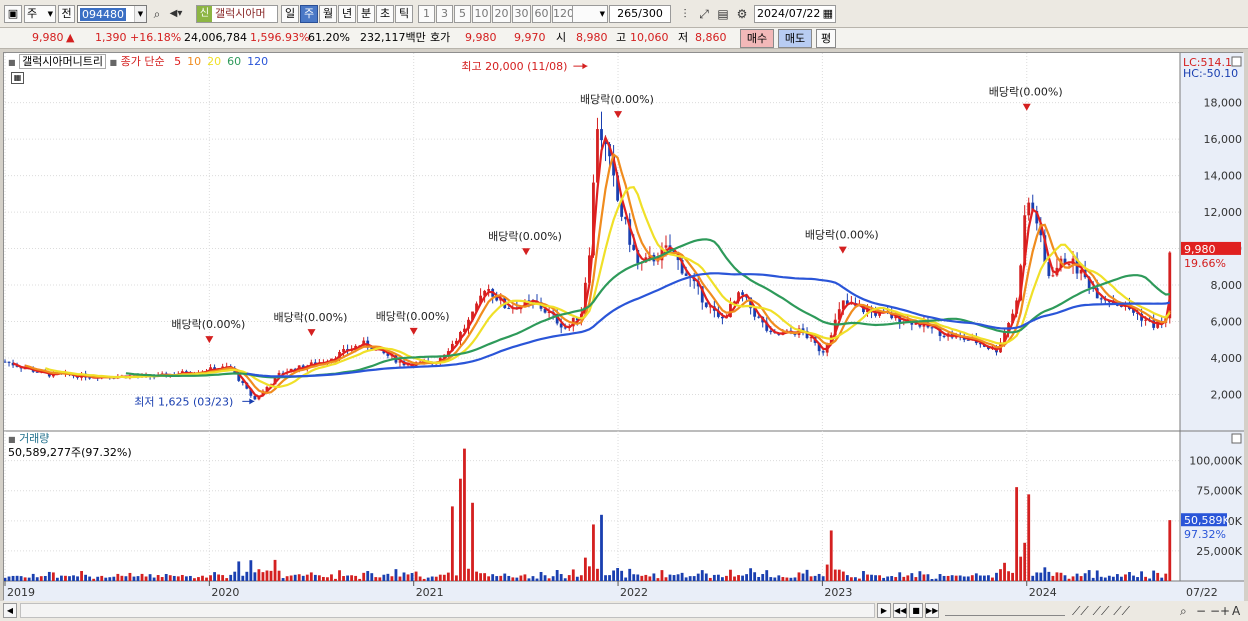 This screenshot has height=621, width=1248. What do you see at coordinates (40, 14) in the screenshot?
I see `period-select: 주 ▼` at bounding box center [40, 14].